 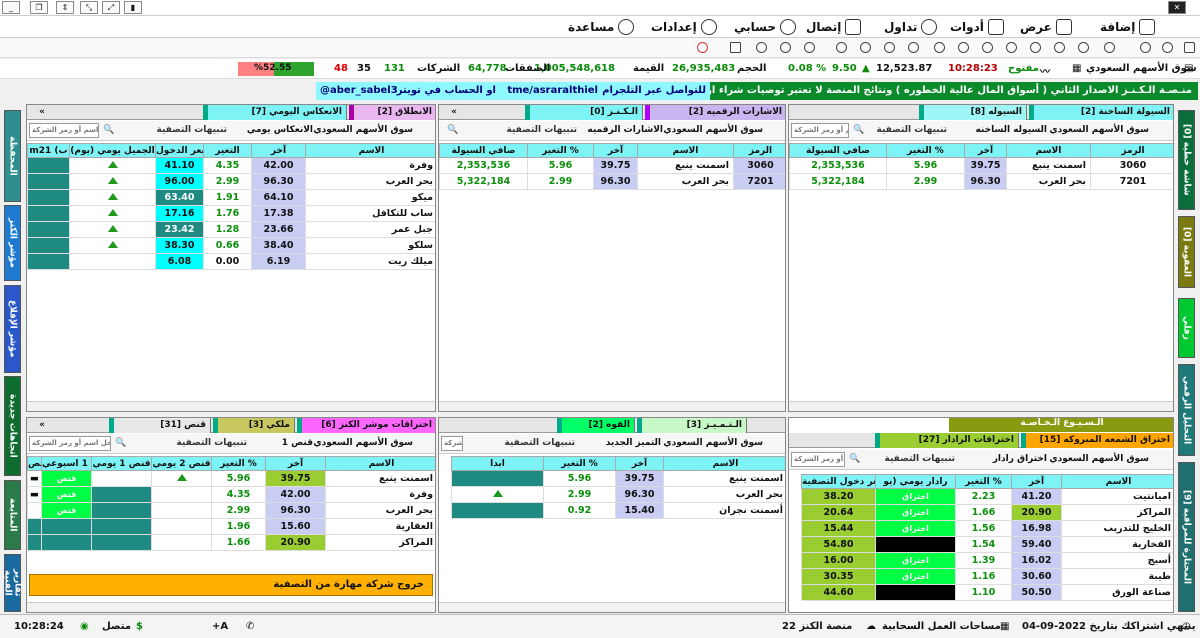 What do you see at coordinates (231, 197) in the screenshot?
I see `table-row: 63.40 1.91 64.10 ميكو` at bounding box center [231, 197].